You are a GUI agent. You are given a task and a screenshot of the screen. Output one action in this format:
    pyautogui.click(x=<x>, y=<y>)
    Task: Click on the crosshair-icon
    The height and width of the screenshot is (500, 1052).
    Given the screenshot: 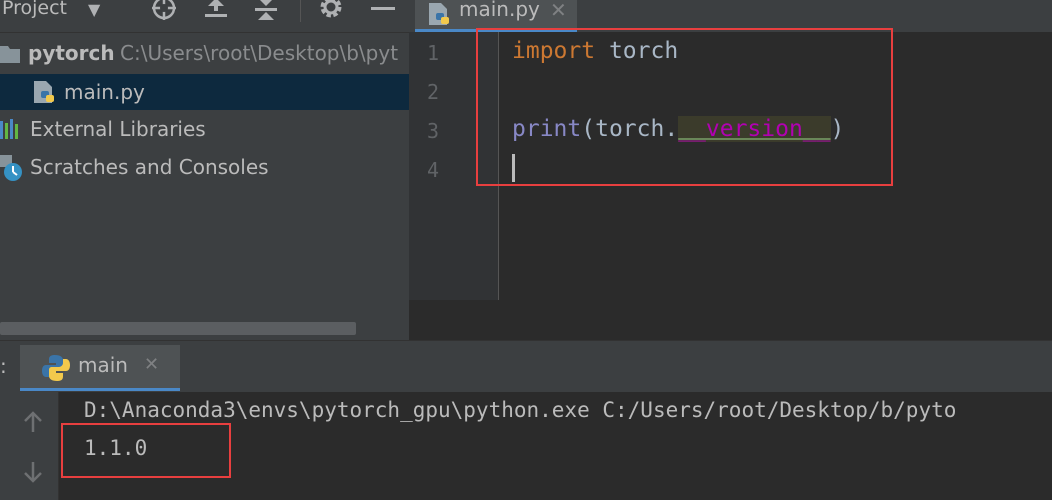 What is the action you would take?
    pyautogui.click(x=165, y=11)
    